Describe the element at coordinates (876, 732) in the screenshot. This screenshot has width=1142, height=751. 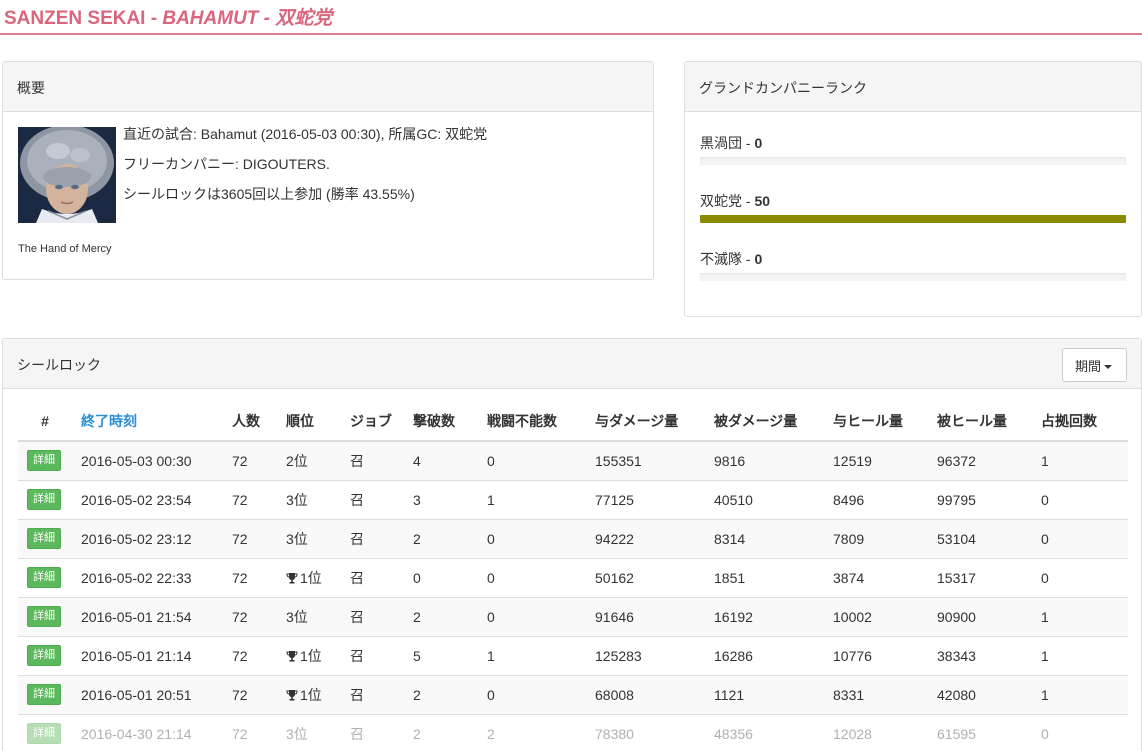
I see `cell-heal-dealt: 12028` at that location.